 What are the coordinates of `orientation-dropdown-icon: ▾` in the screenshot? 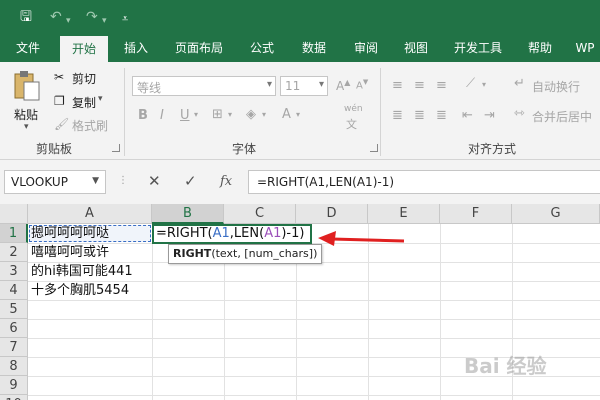 It's located at (484, 84).